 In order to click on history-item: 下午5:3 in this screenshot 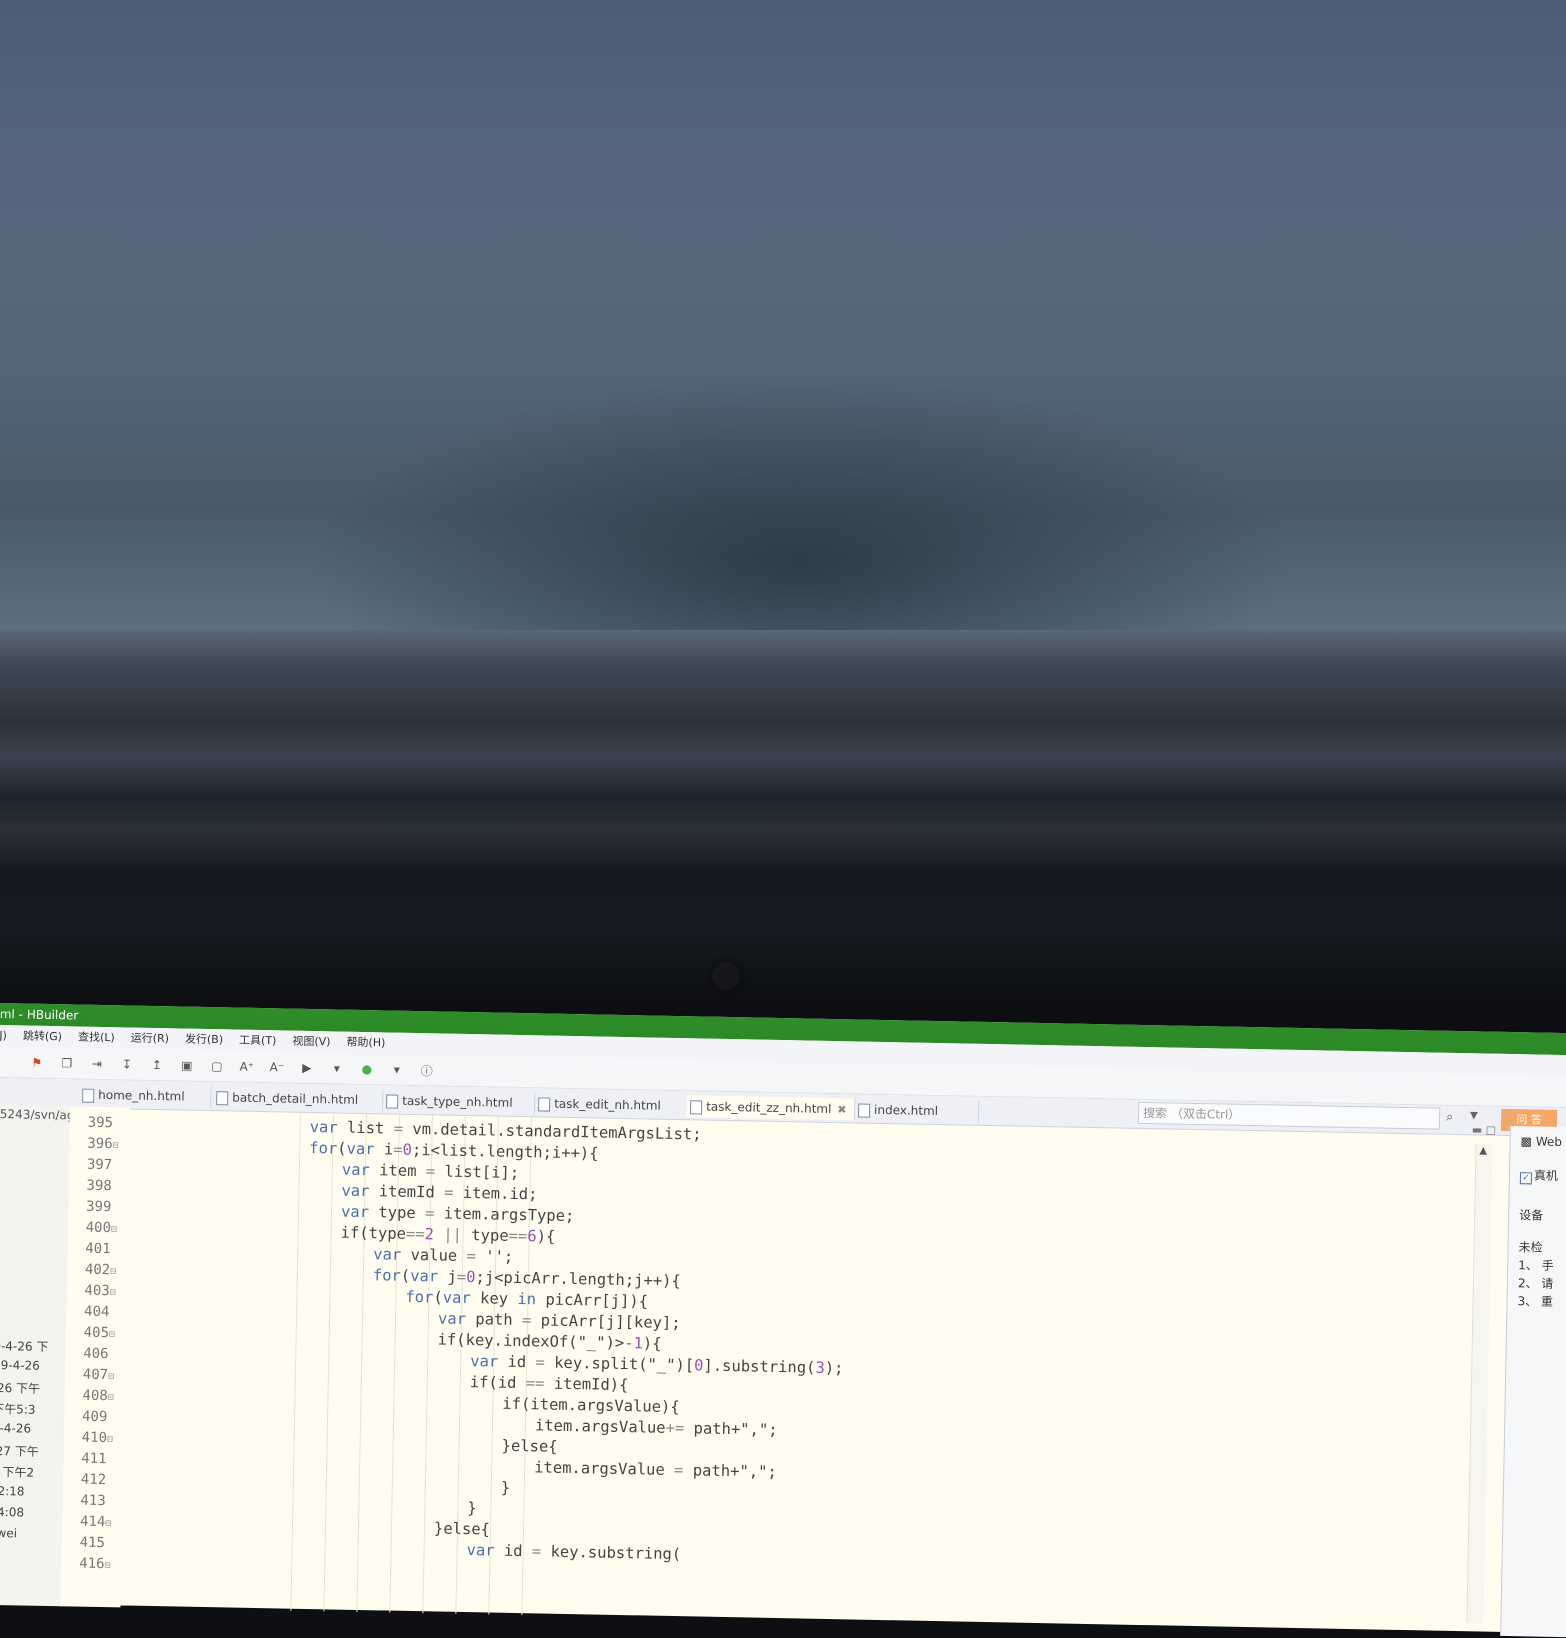, I will do `click(18, 1409)`.